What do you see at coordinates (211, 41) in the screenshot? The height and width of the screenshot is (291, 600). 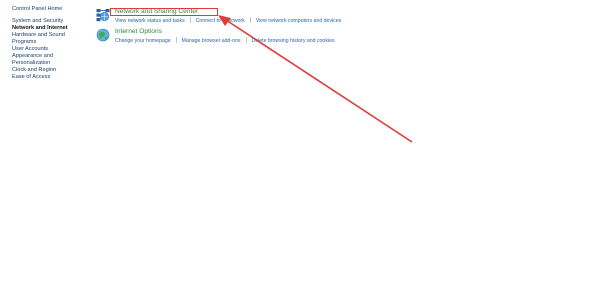 I see `manage-addons-link: Manage browser add-ons` at bounding box center [211, 41].